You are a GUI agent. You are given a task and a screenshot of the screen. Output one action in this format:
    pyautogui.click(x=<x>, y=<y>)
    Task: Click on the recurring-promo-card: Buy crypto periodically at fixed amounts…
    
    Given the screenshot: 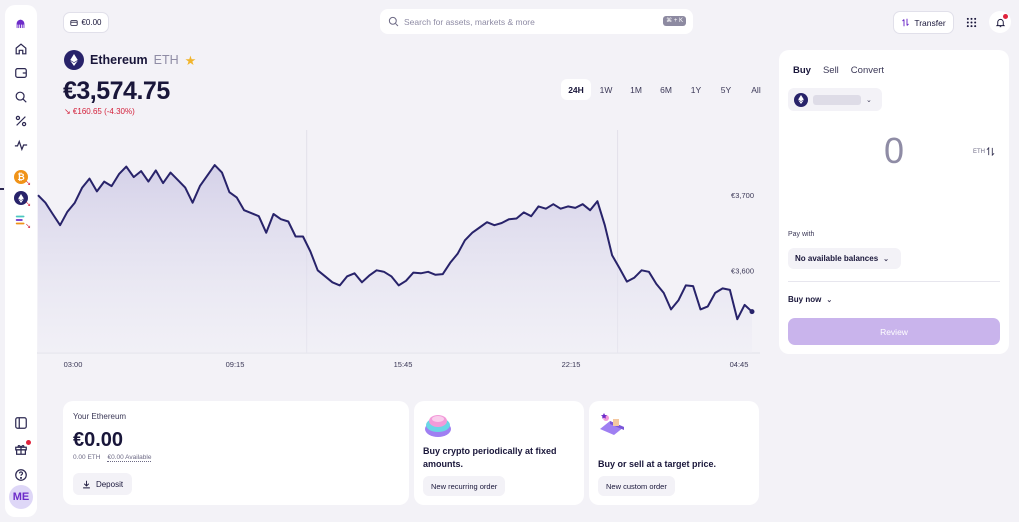 What is the action you would take?
    pyautogui.click(x=499, y=453)
    